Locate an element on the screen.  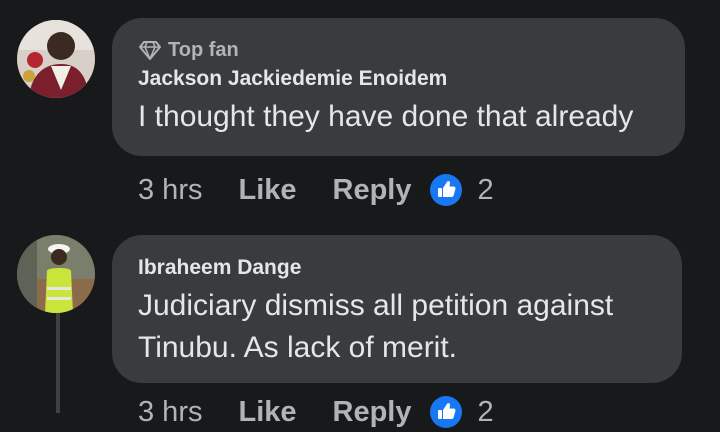
badge-label: Top fan is located at coordinates (203, 49).